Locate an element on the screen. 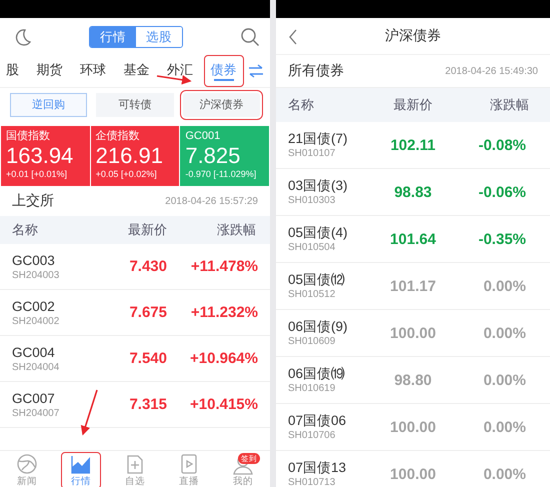 This screenshot has height=487, width=550. bond-name: 07国债06 is located at coordinates (317, 420).